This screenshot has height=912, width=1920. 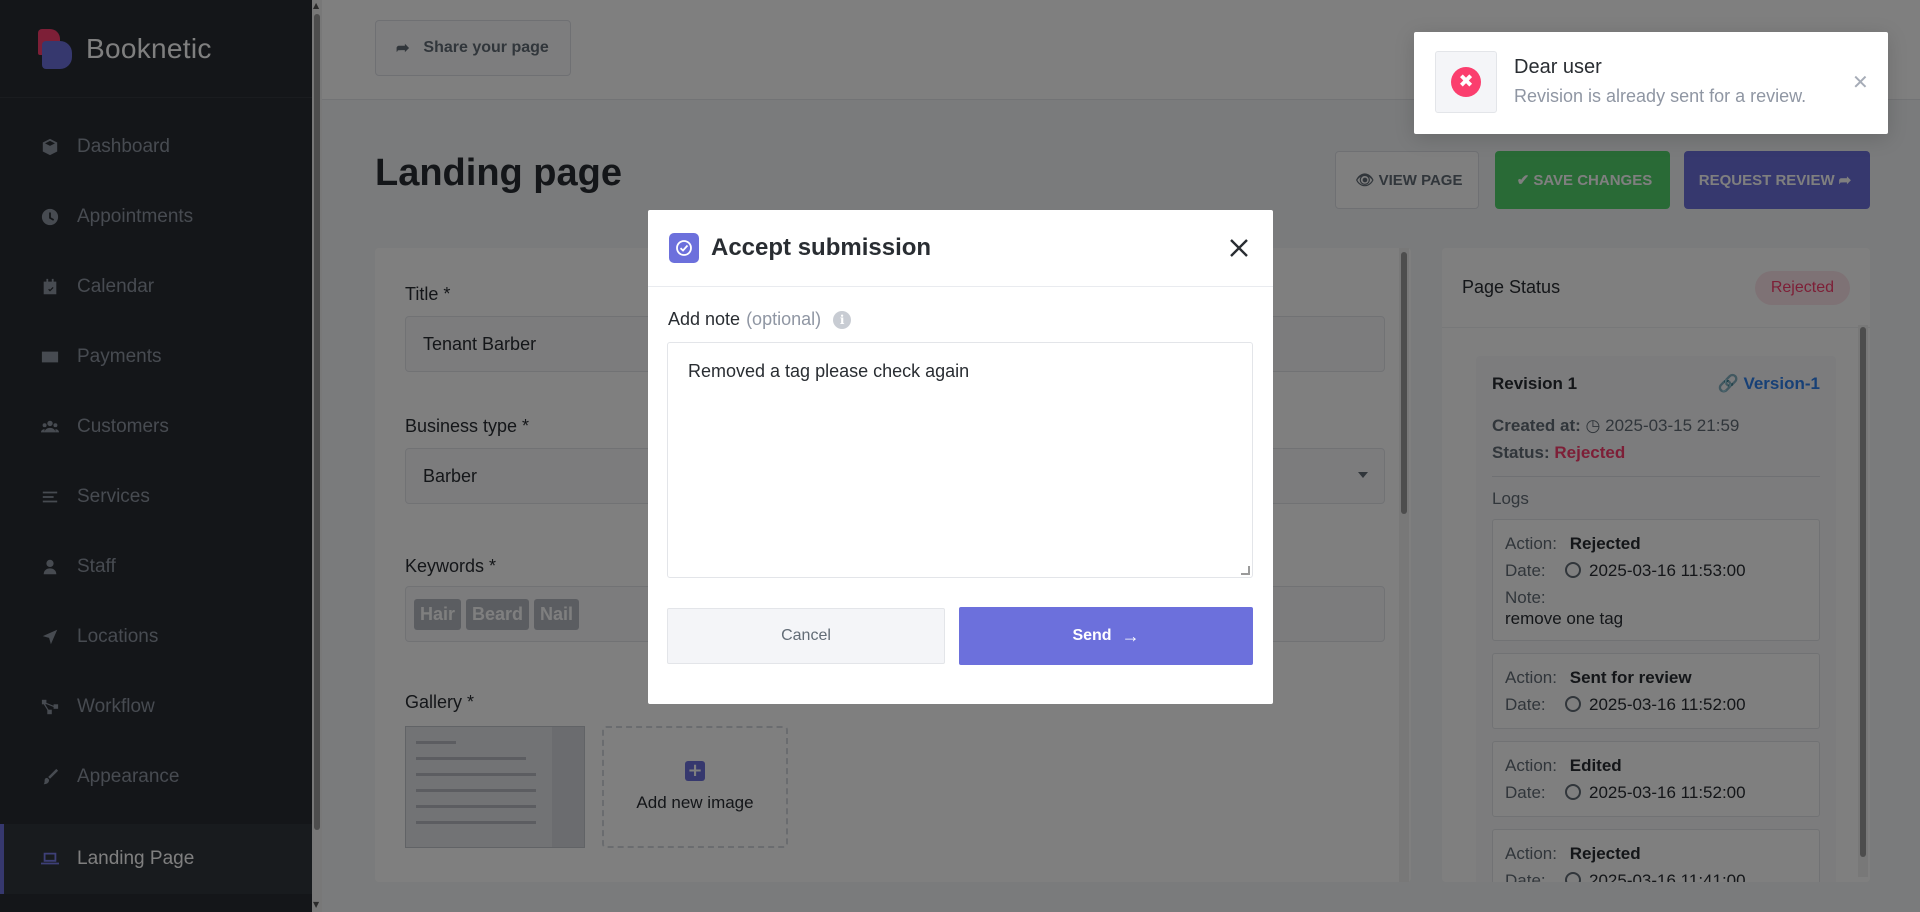 I want to click on note-label-text: Add note, so click(x=704, y=319).